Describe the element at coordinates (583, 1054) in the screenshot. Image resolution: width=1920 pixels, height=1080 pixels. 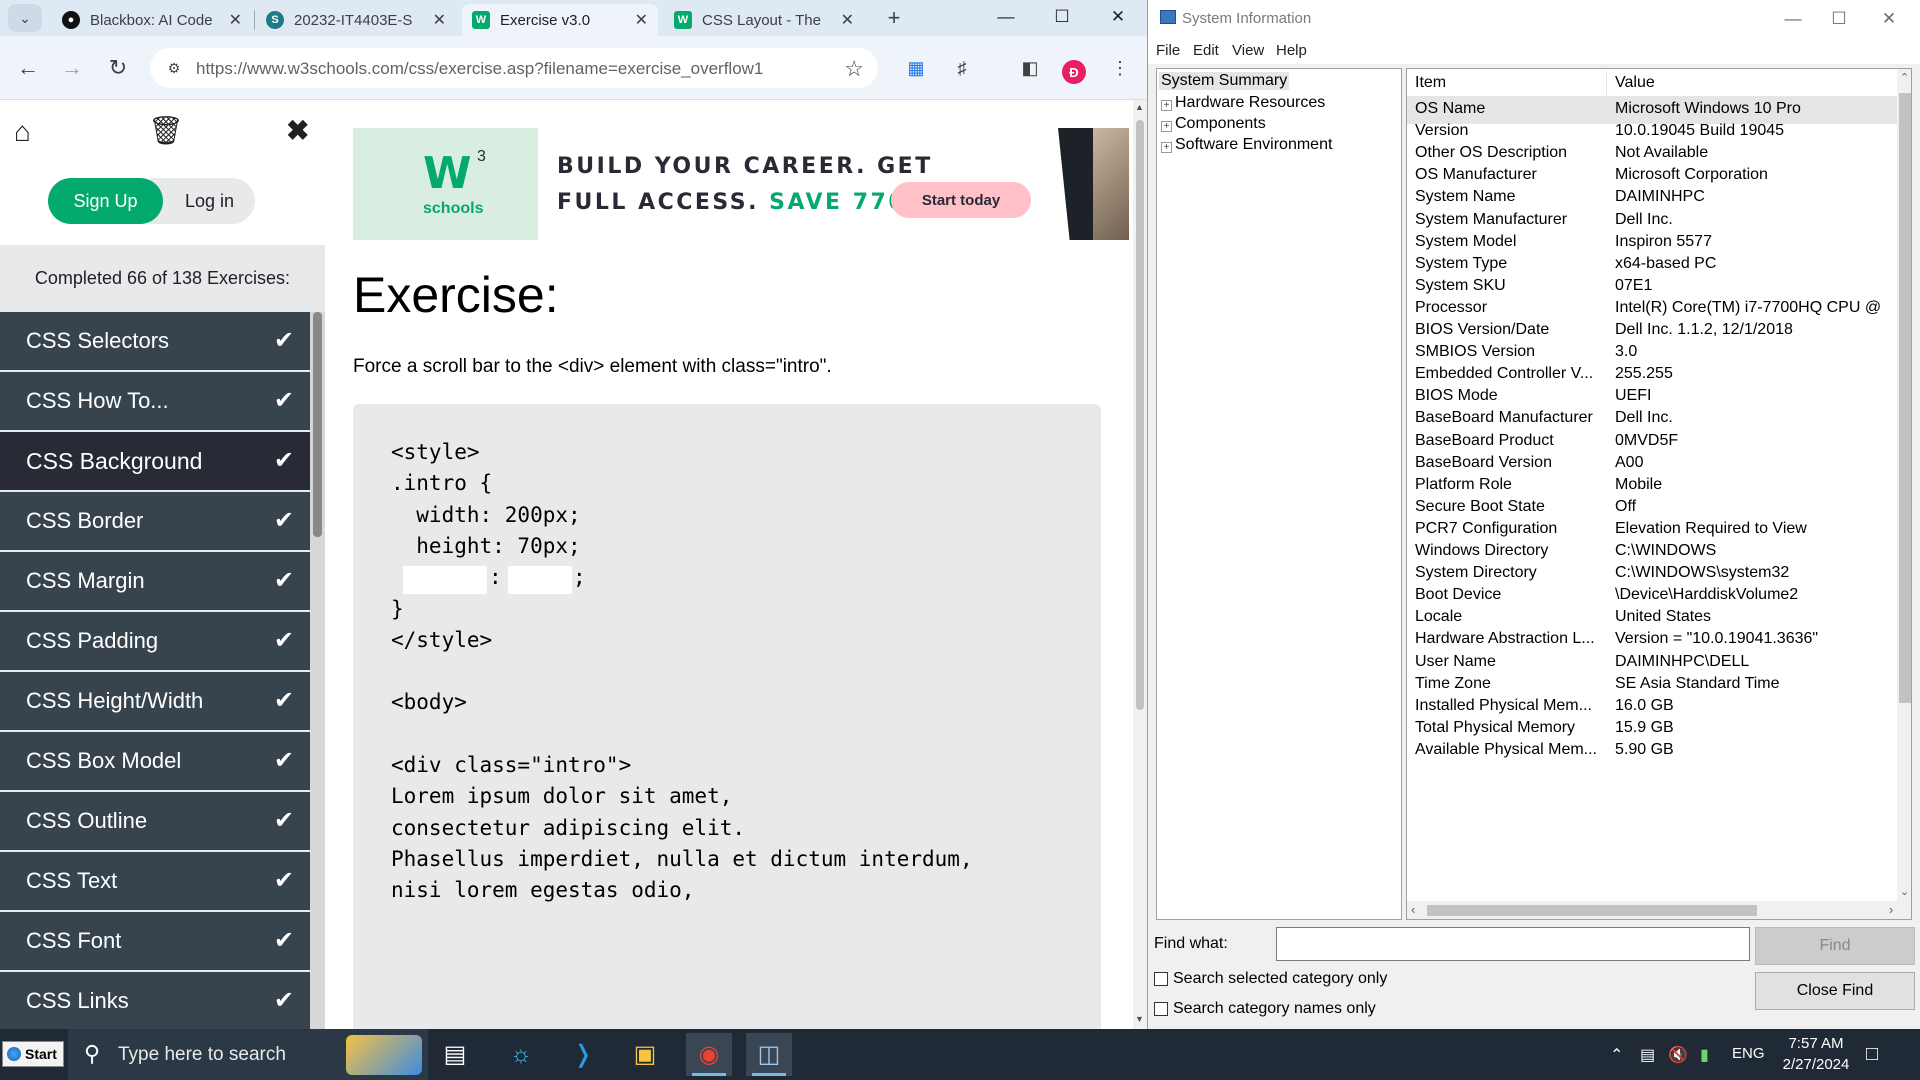
I see `vscode-icon: ❭` at that location.